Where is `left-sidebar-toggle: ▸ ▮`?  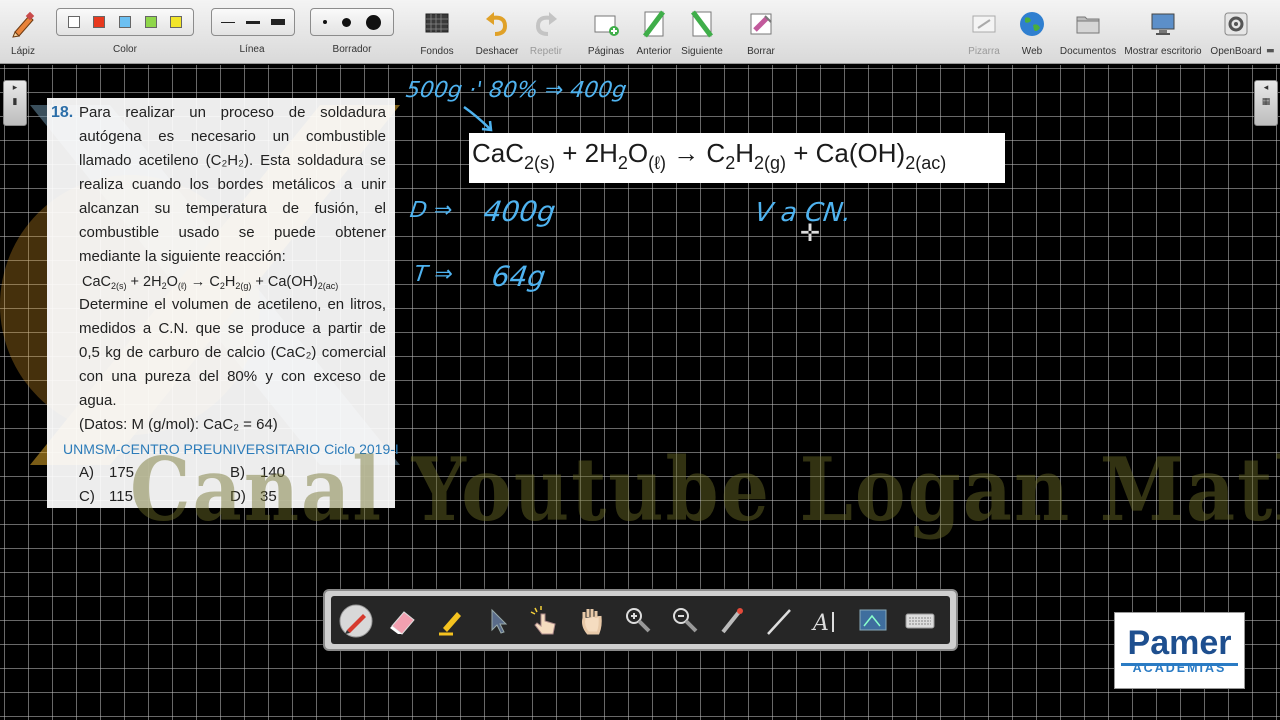
left-sidebar-toggle: ▸ ▮ is located at coordinates (15, 103).